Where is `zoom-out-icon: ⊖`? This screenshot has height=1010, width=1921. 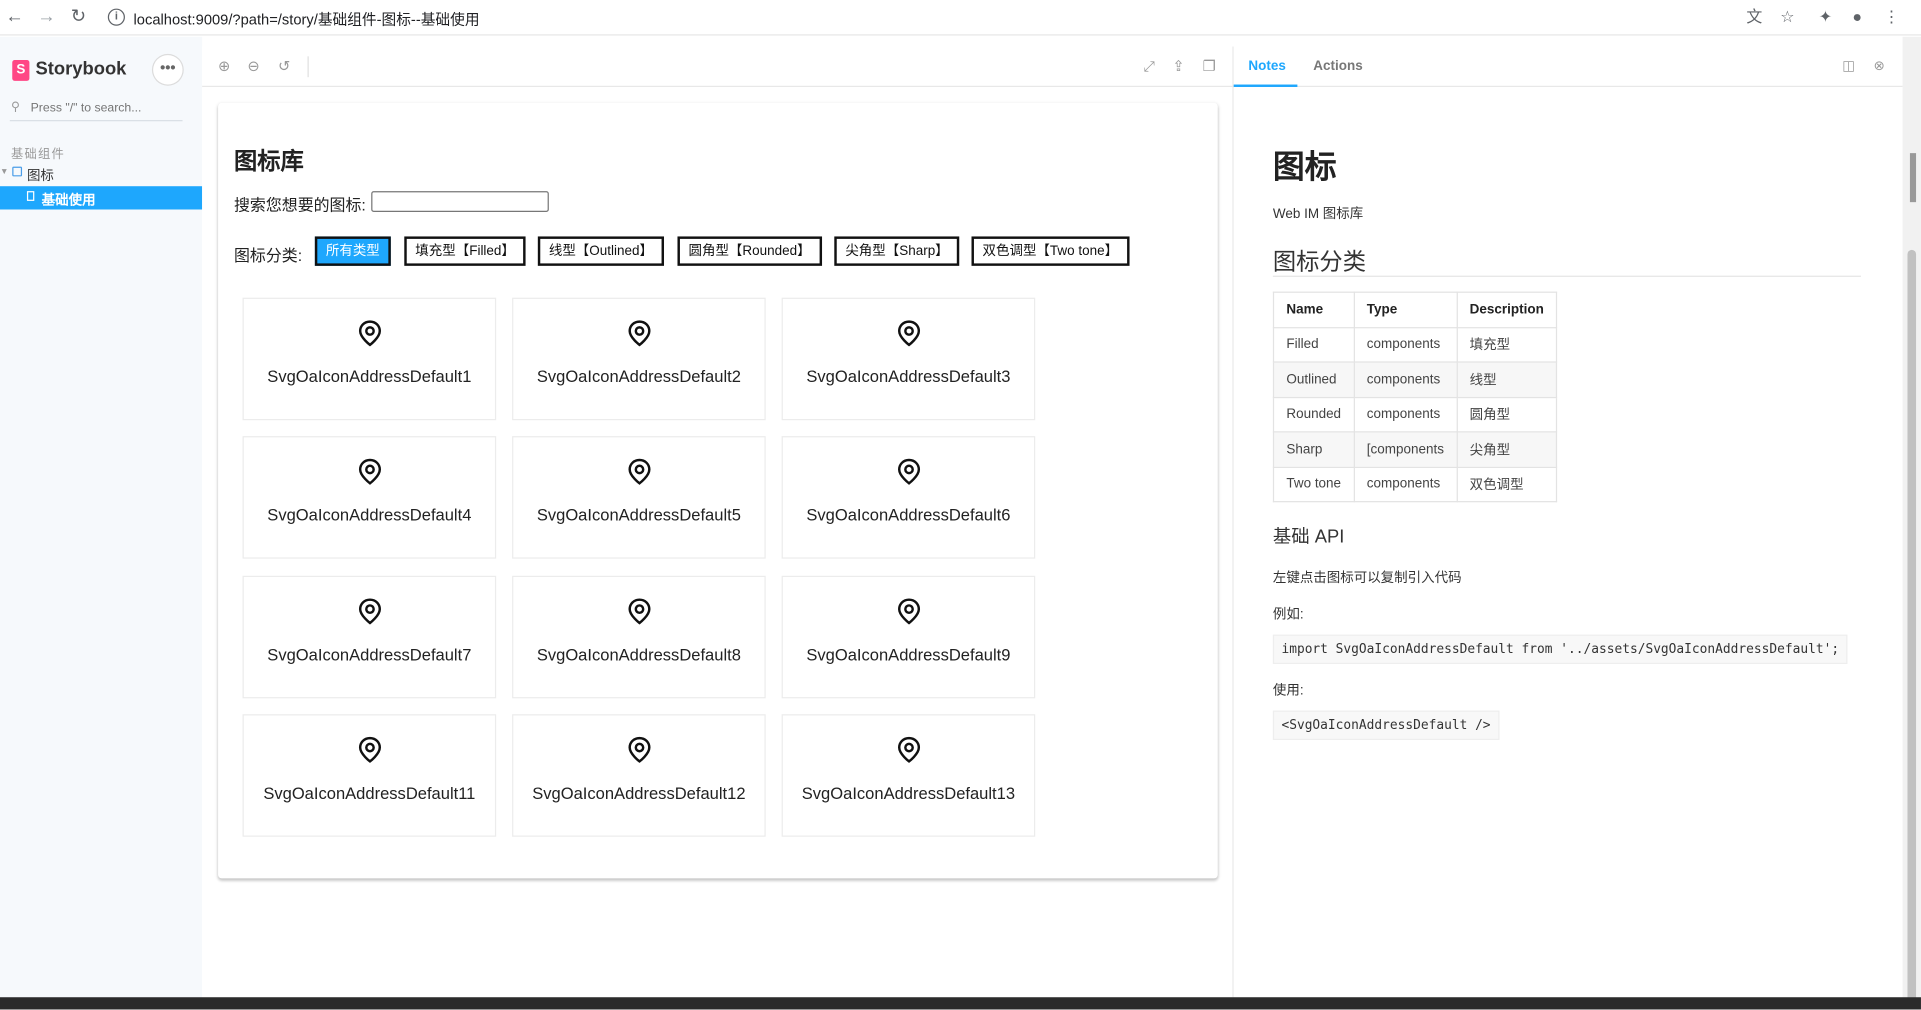
zoom-out-icon: ⊖ is located at coordinates (253, 66).